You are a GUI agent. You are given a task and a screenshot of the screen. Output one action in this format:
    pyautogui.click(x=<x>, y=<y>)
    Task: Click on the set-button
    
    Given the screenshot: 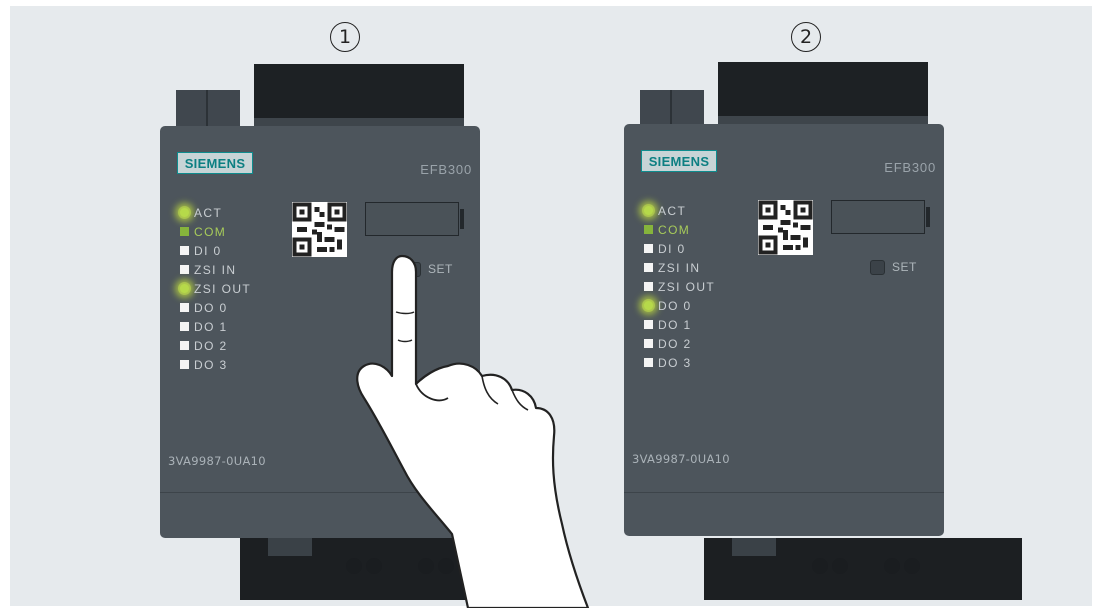 What is the action you would take?
    pyautogui.click(x=877, y=267)
    